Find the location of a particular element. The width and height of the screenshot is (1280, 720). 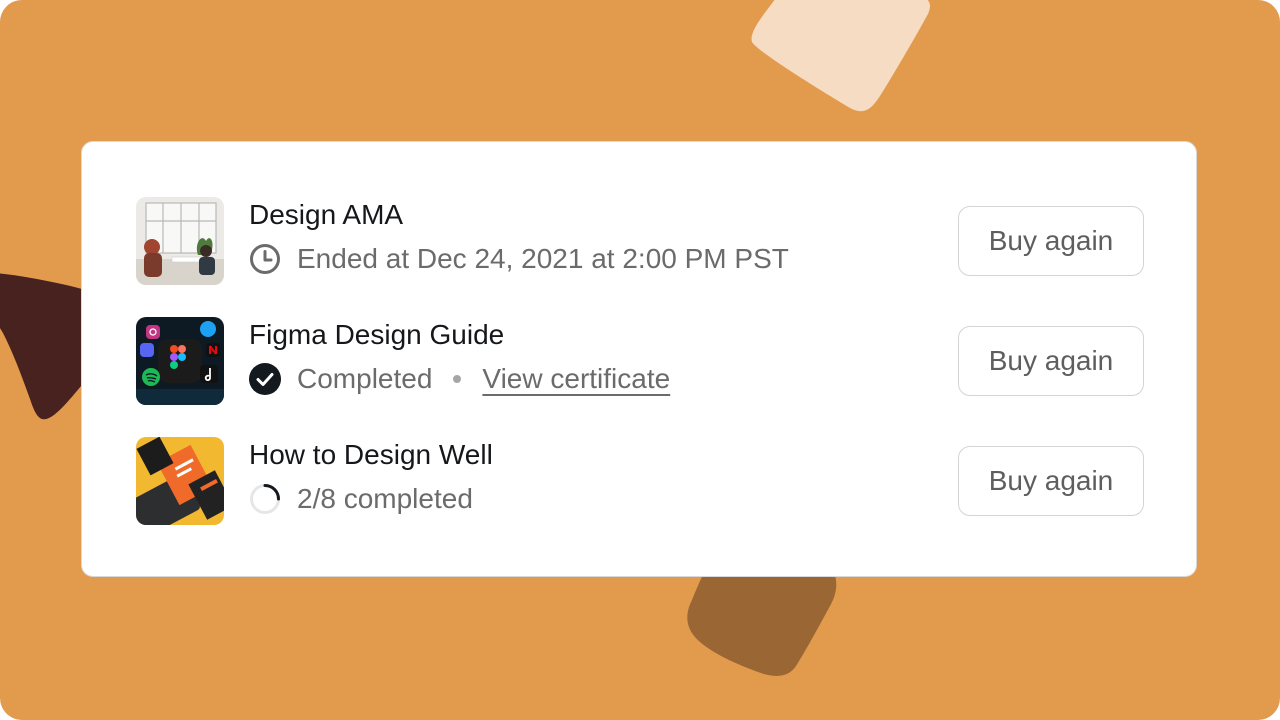

thumbnail-design-books is located at coordinates (180, 481).